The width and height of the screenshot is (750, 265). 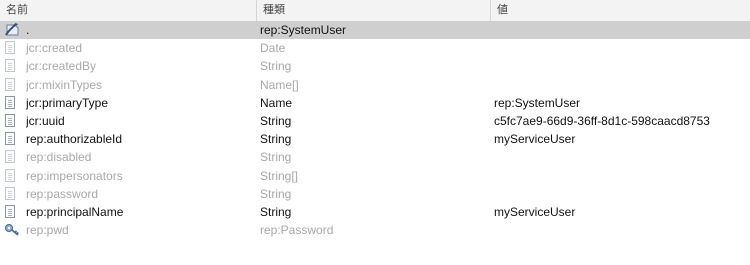 What do you see at coordinates (12, 230) in the screenshot?
I see `key-icon` at bounding box center [12, 230].